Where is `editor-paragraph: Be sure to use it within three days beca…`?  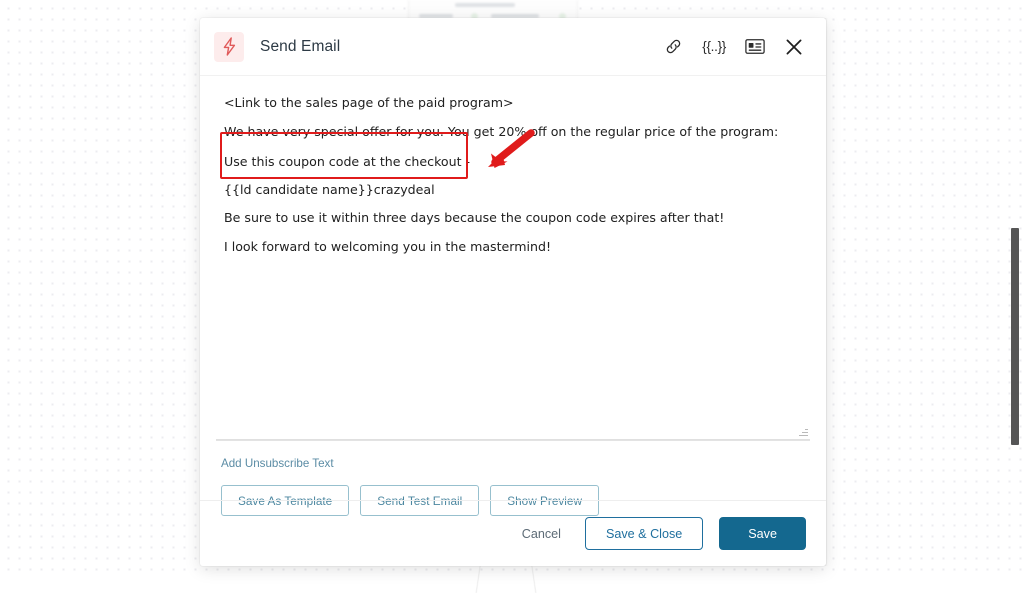
editor-paragraph: Be sure to use it within three days beca… is located at coordinates (512, 217).